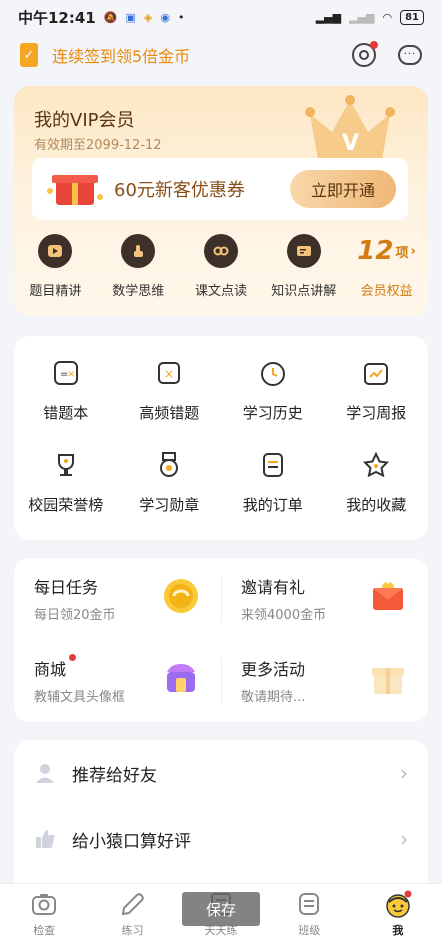 The height and width of the screenshot is (943, 442). What do you see at coordinates (220, 251) in the screenshot?
I see `infinity-icon` at bounding box center [220, 251].